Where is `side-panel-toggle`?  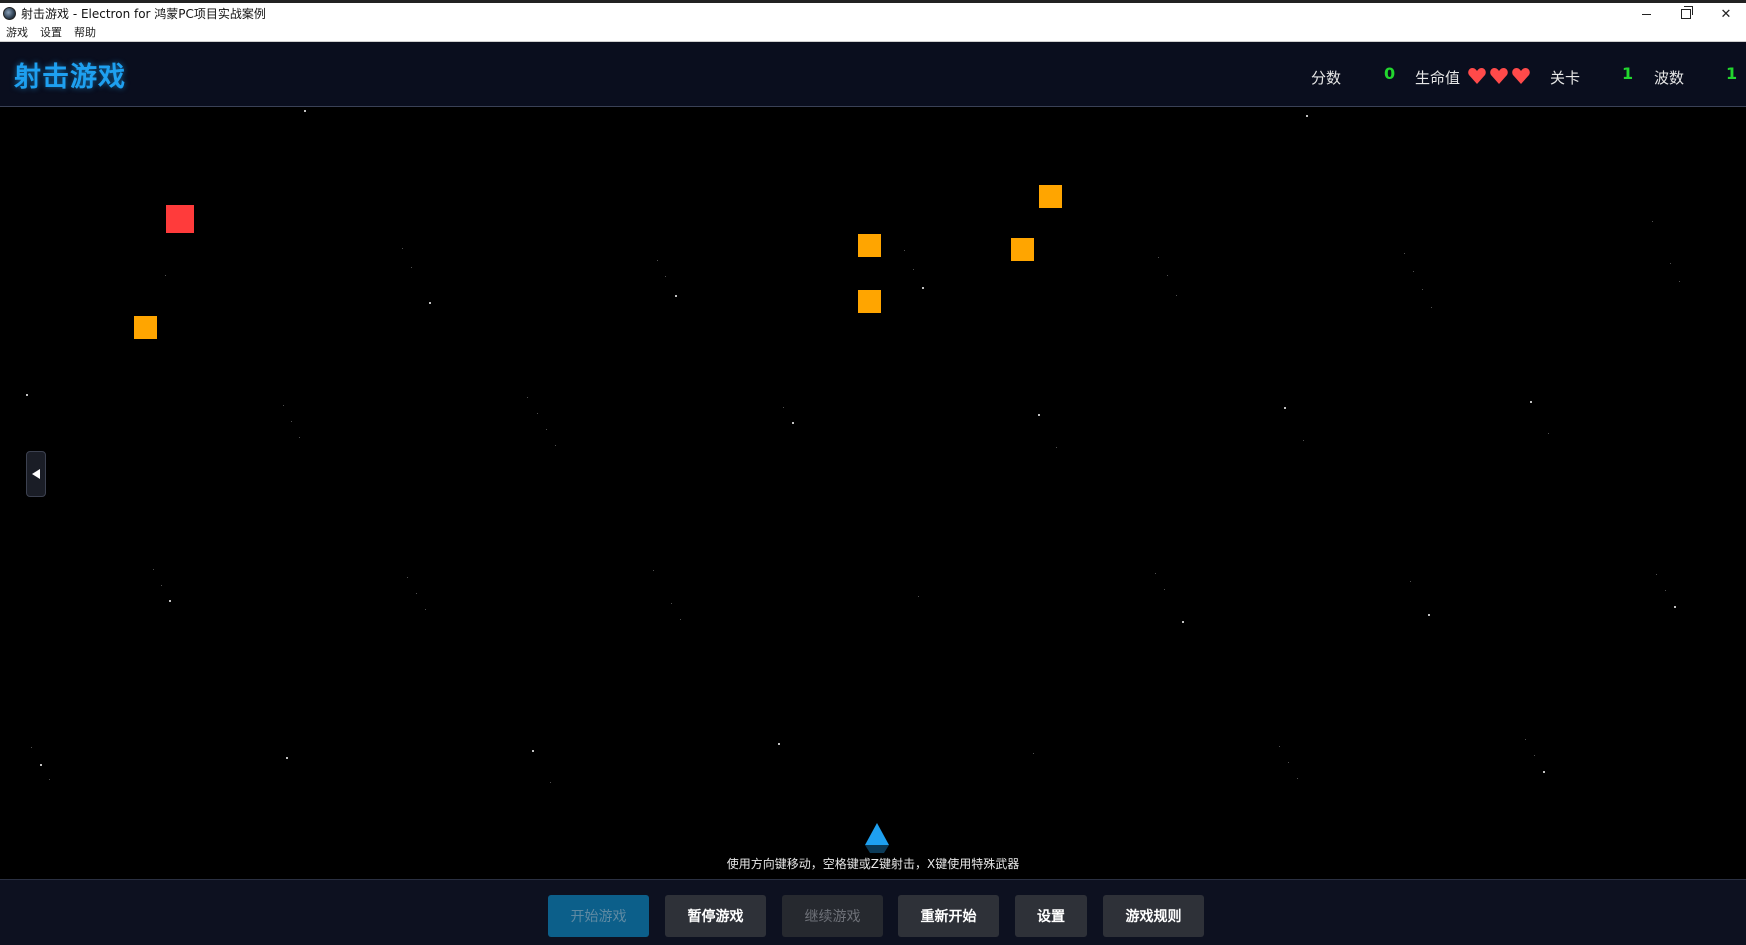
side-panel-toggle is located at coordinates (36, 474).